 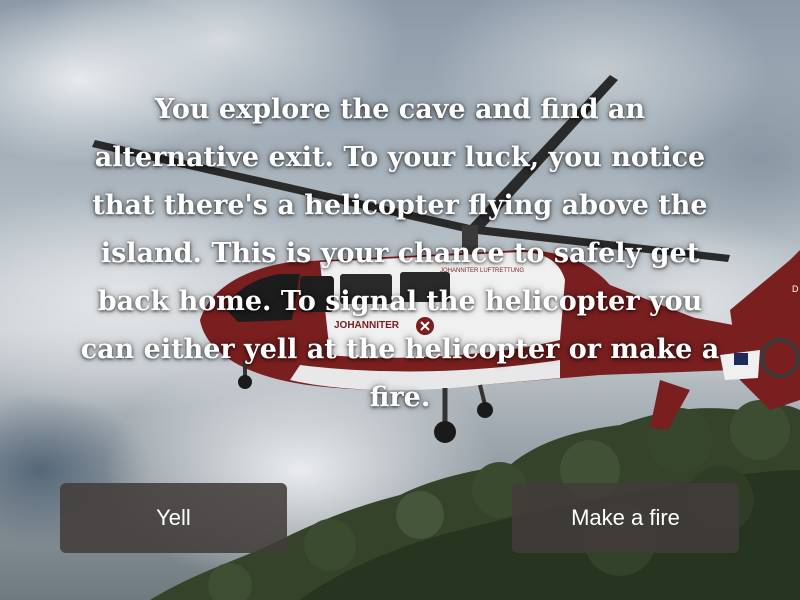 What do you see at coordinates (173, 518) in the screenshot?
I see `yell-button: Yell` at bounding box center [173, 518].